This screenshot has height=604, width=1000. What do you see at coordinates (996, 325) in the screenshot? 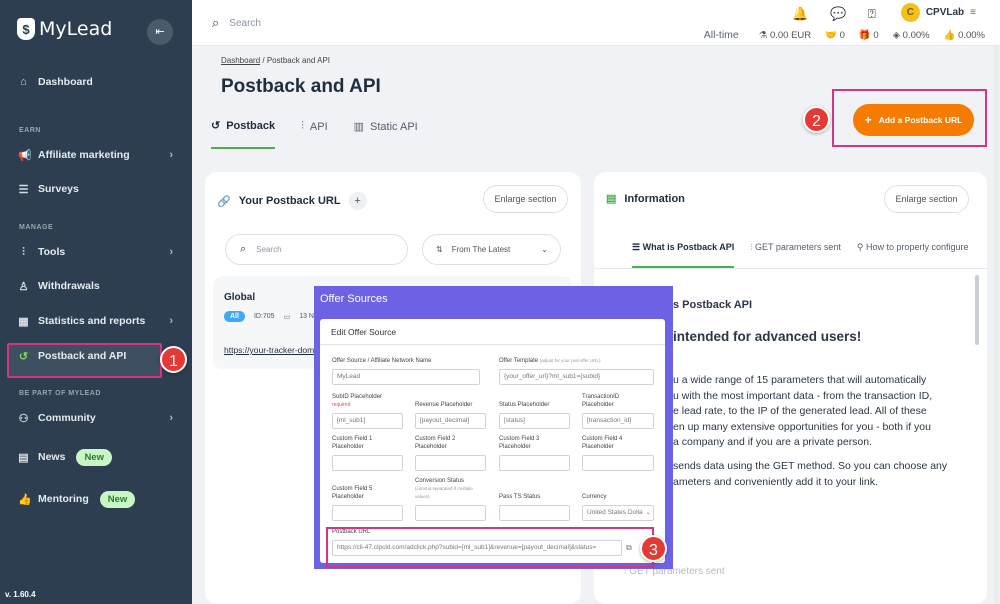
I see `page-scrollbar` at bounding box center [996, 325].